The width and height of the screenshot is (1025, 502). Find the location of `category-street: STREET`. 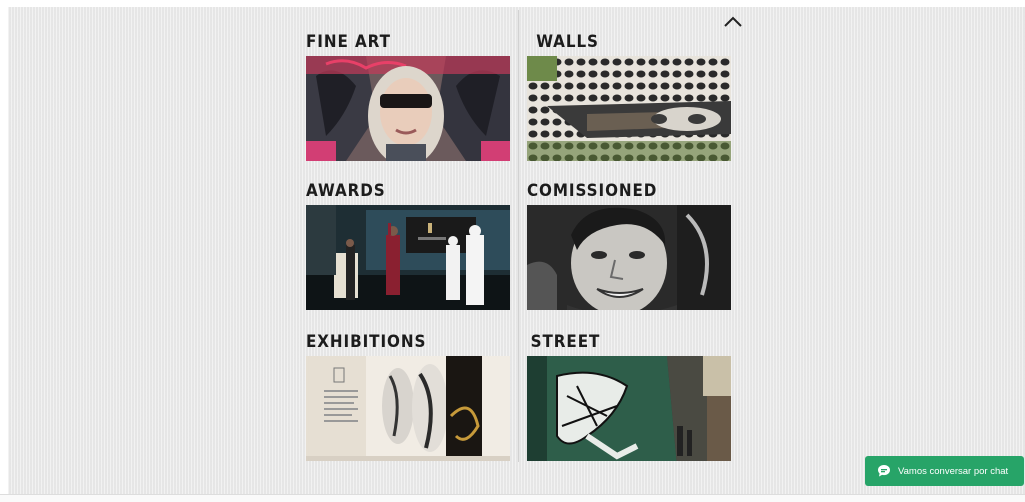

category-street: STREET is located at coordinates (629, 396).